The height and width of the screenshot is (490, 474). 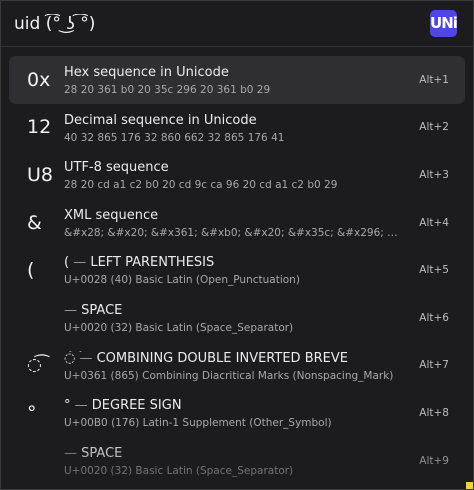 I want to click on shortcut-label: Alt+2, so click(x=434, y=127).